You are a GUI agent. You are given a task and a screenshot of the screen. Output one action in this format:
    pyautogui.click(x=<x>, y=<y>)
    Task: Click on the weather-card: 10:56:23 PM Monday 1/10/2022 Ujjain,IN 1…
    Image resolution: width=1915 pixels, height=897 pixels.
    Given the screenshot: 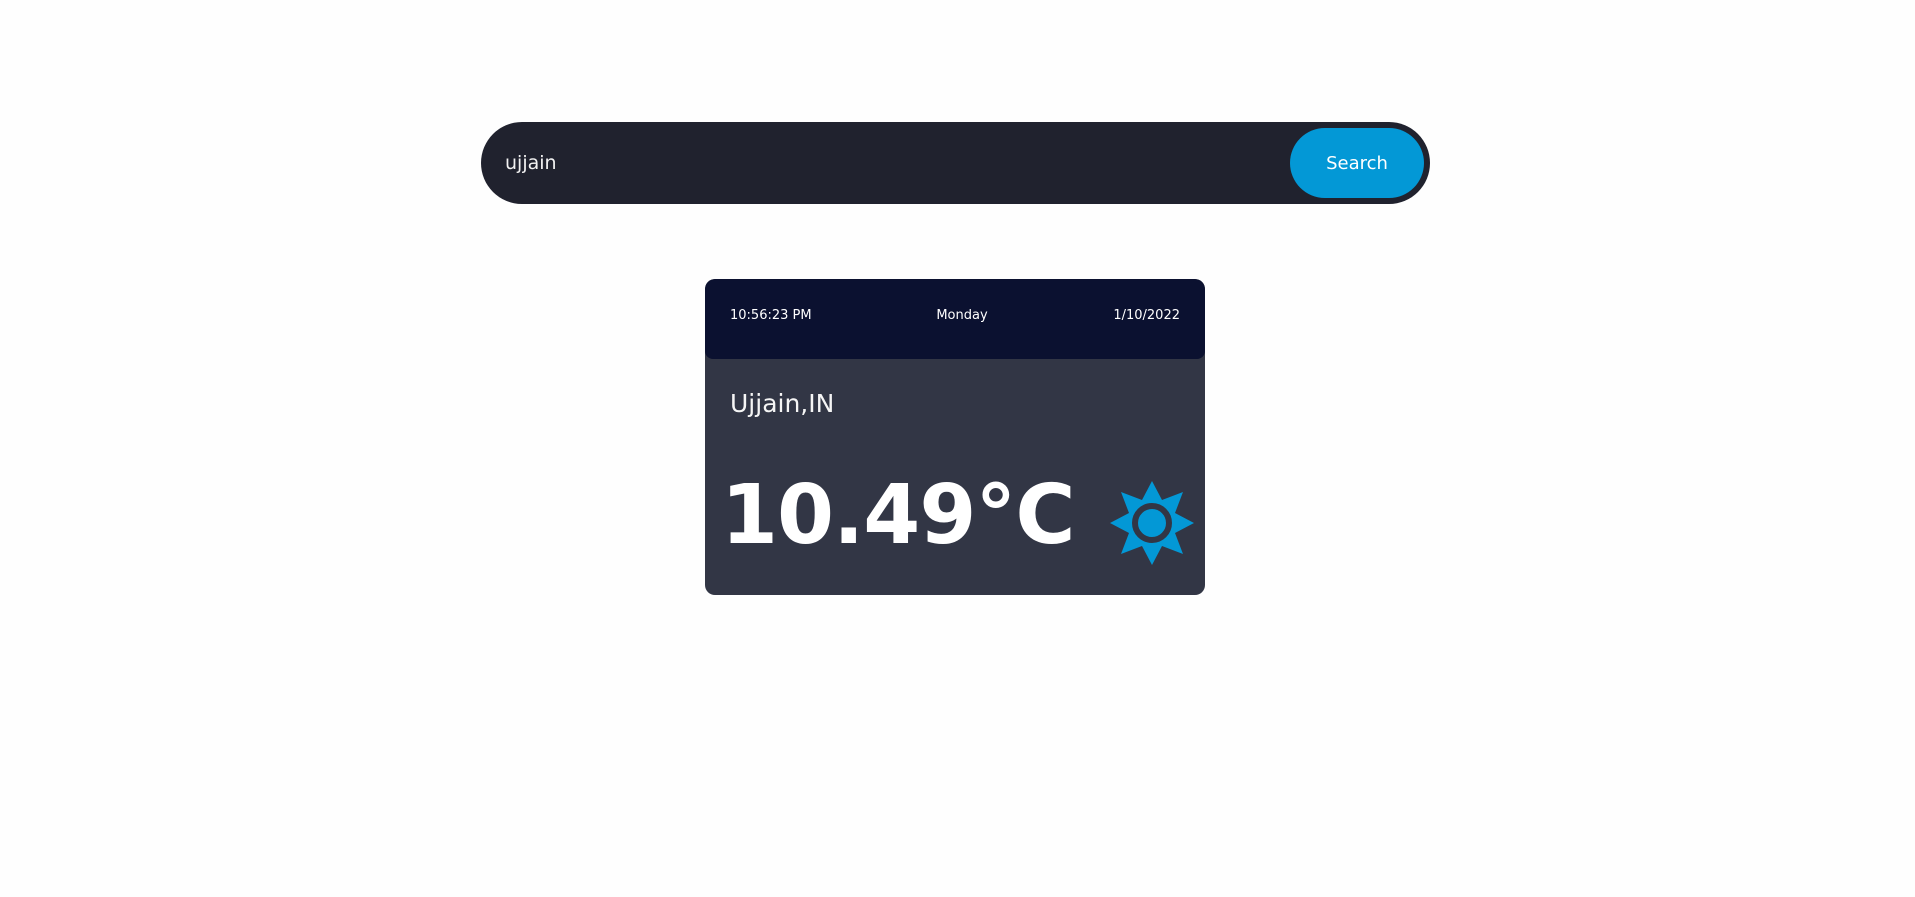 What is the action you would take?
    pyautogui.click(x=955, y=437)
    